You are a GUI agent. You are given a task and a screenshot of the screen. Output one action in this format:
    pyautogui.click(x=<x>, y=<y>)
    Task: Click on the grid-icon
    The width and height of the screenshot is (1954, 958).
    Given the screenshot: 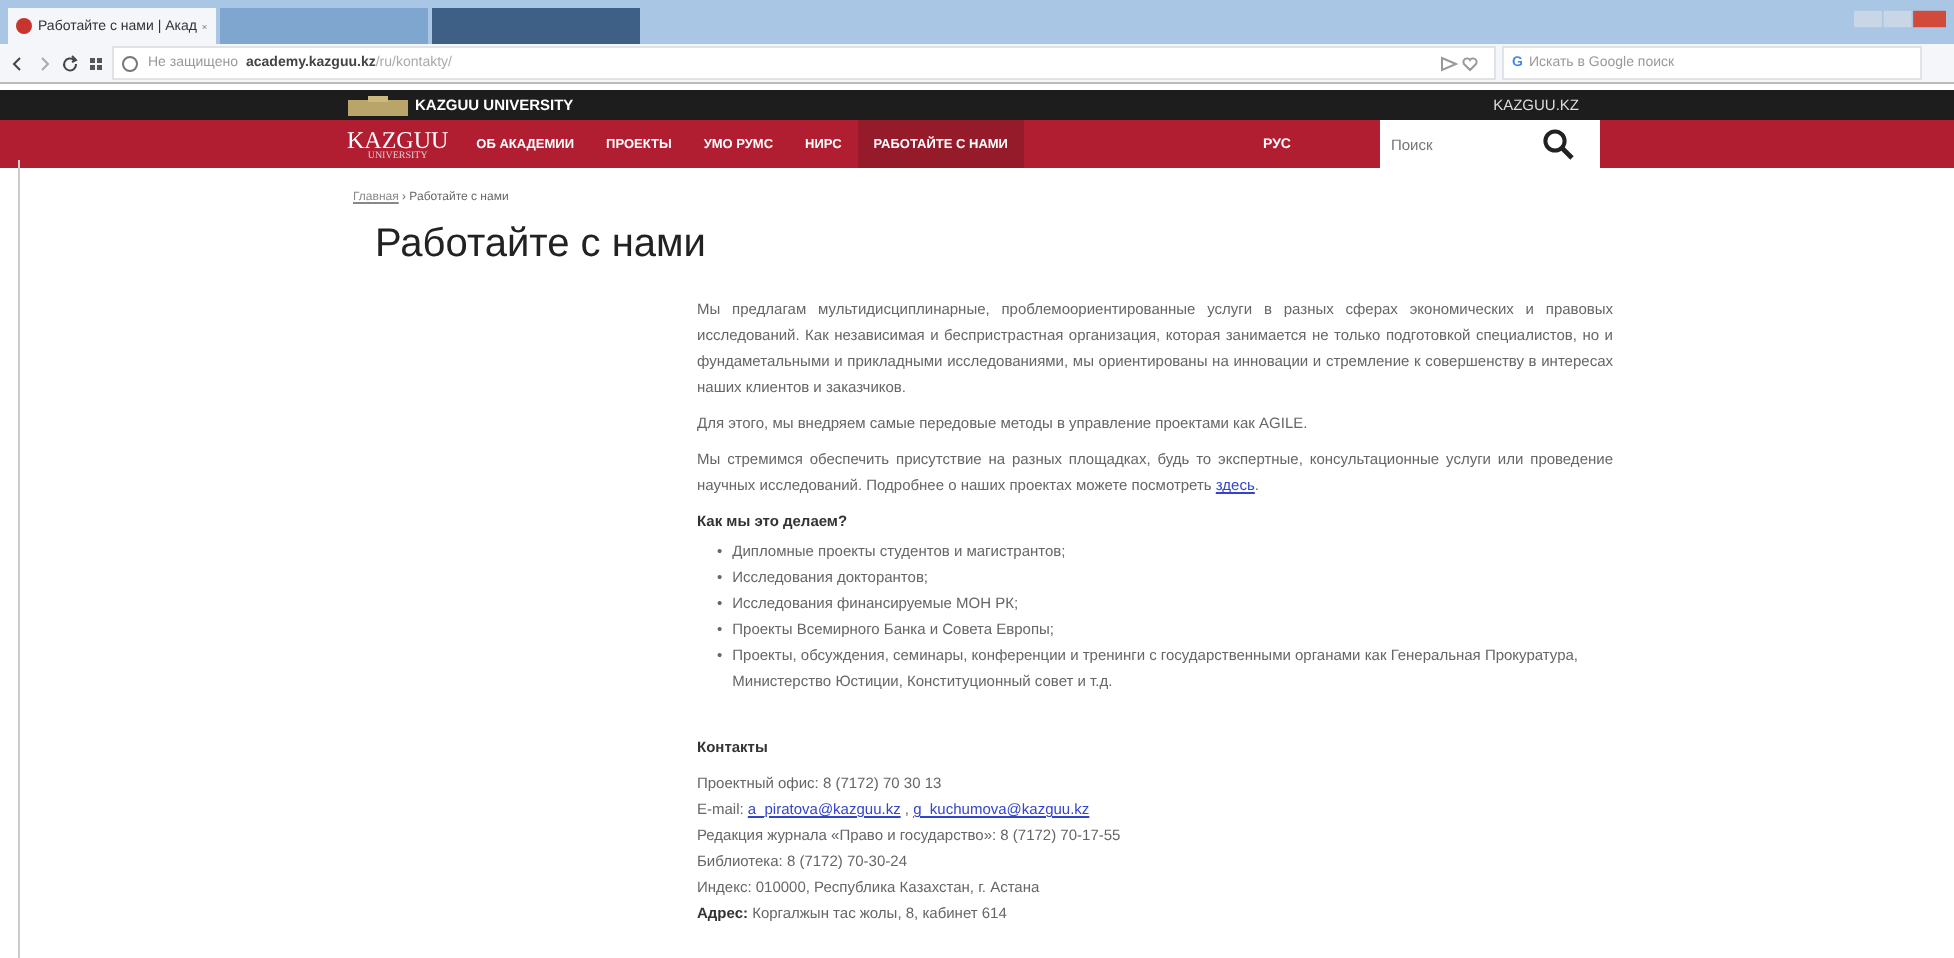 What is the action you would take?
    pyautogui.click(x=96, y=63)
    